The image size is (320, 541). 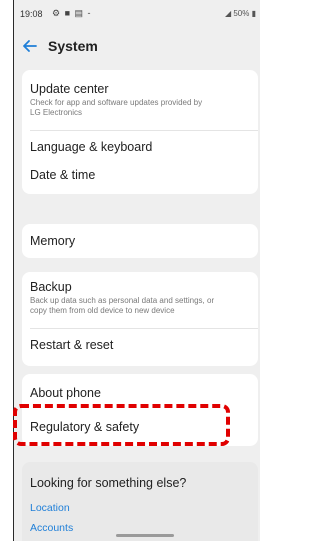 What do you see at coordinates (56, 112) in the screenshot?
I see `update-center-subtitle-2: LG Electronics` at bounding box center [56, 112].